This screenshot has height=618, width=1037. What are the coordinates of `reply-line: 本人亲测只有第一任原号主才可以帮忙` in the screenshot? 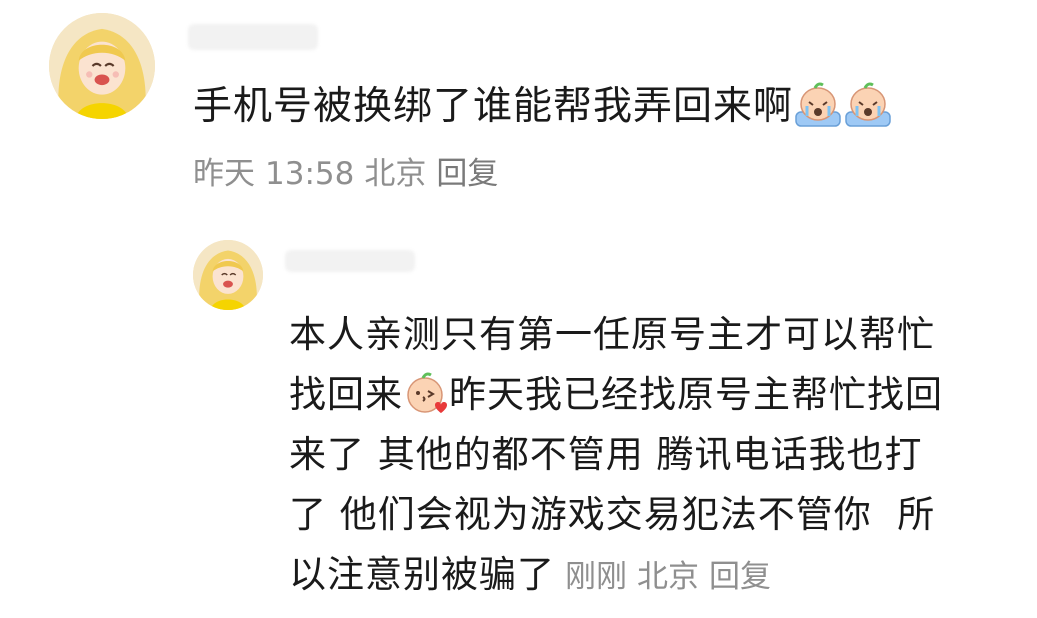 It's located at (612, 334).